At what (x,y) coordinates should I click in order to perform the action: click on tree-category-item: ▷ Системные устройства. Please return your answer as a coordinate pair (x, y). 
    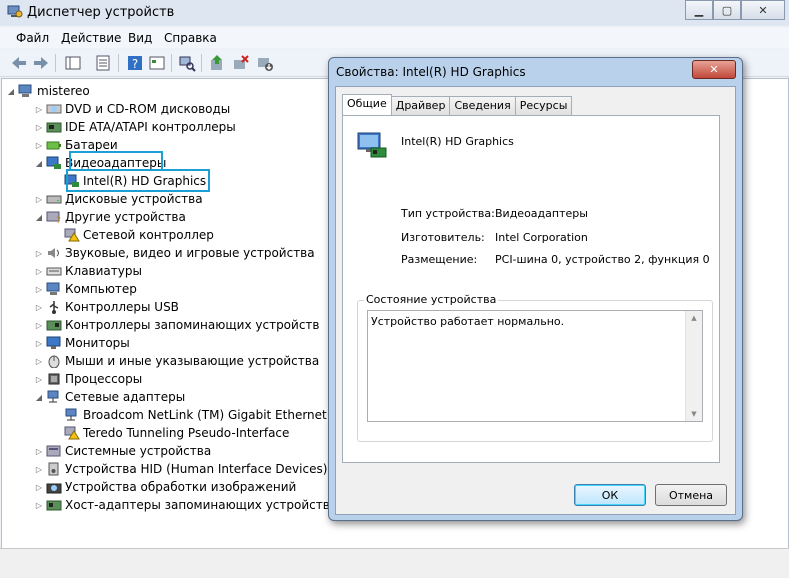
    Looking at the image, I should click on (122, 451).